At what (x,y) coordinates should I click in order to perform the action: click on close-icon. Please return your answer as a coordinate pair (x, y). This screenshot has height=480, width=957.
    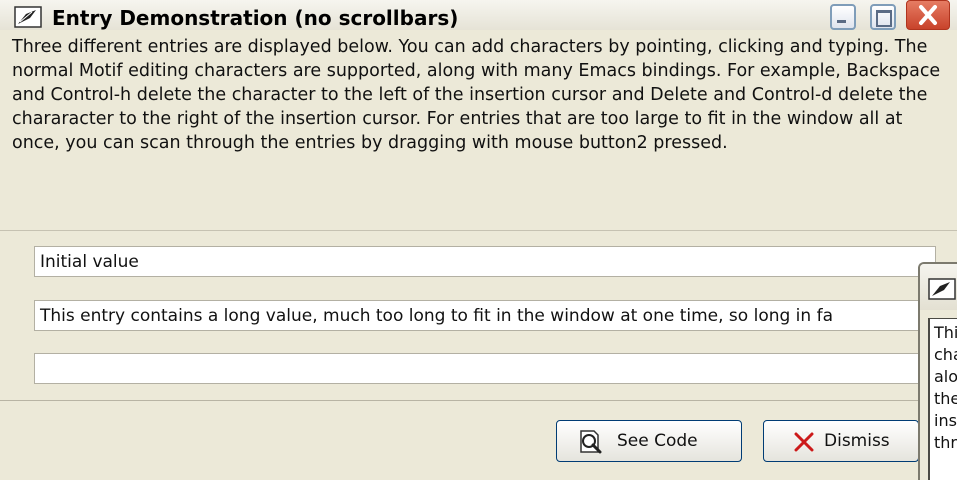
    Looking at the image, I should click on (928, 15).